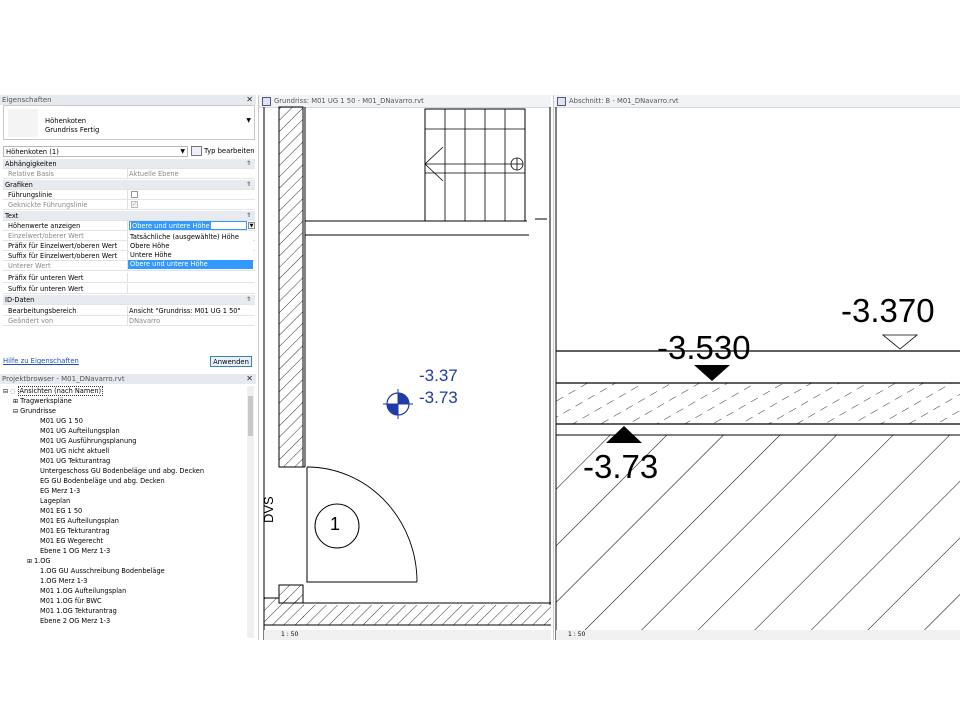  I want to click on prop-value: DNavarro, so click(145, 321).